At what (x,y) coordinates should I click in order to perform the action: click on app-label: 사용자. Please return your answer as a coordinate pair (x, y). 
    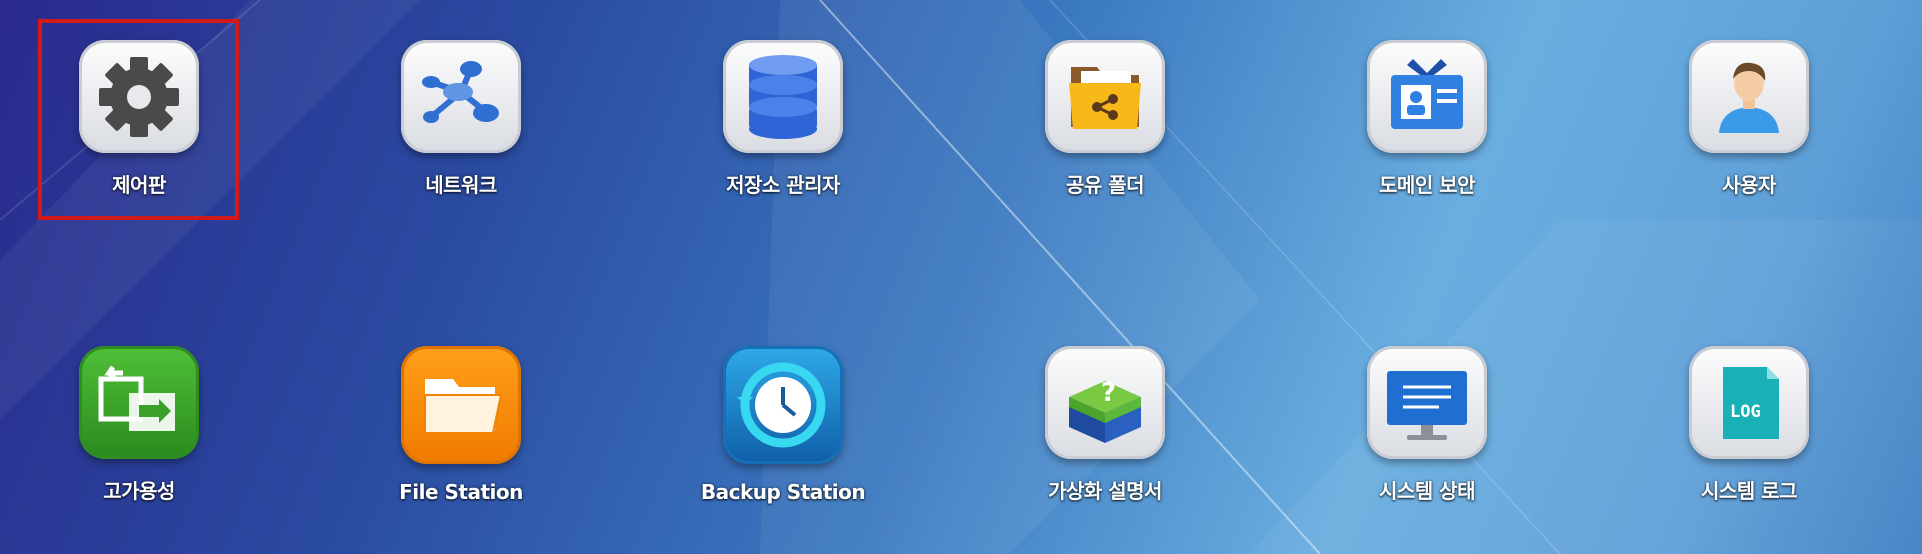
    Looking at the image, I should click on (1749, 185).